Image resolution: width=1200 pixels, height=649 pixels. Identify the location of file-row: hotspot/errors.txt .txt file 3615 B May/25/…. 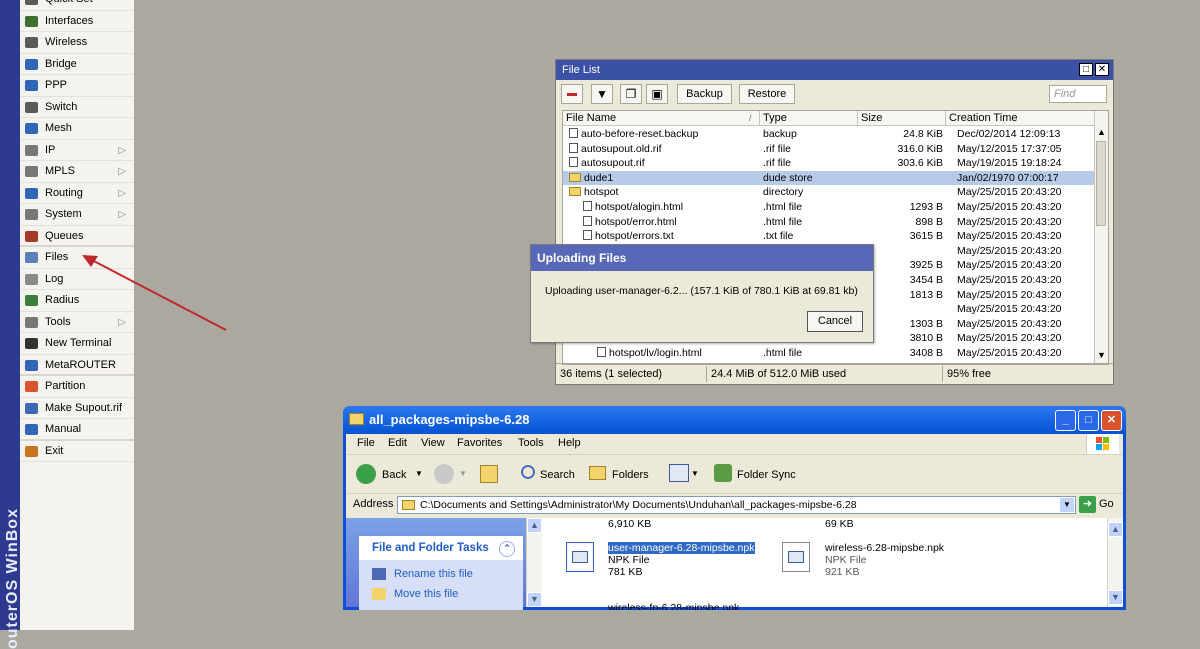
(830, 236).